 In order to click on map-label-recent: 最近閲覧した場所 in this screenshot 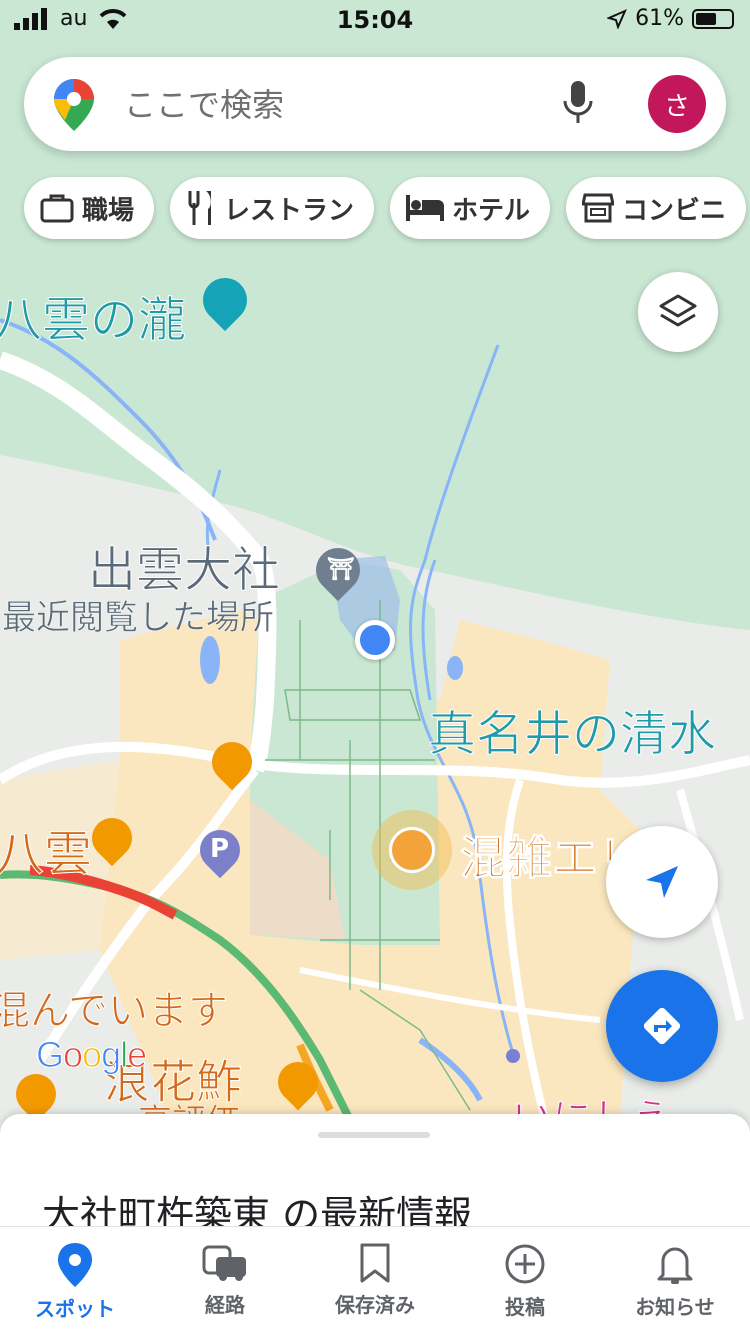, I will do `click(138, 618)`.